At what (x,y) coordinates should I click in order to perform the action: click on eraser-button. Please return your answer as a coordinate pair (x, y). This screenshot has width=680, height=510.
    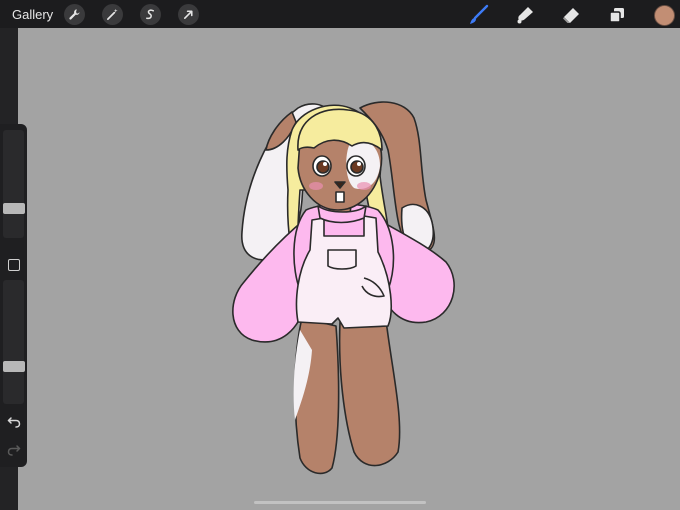
    Looking at the image, I should click on (571, 15).